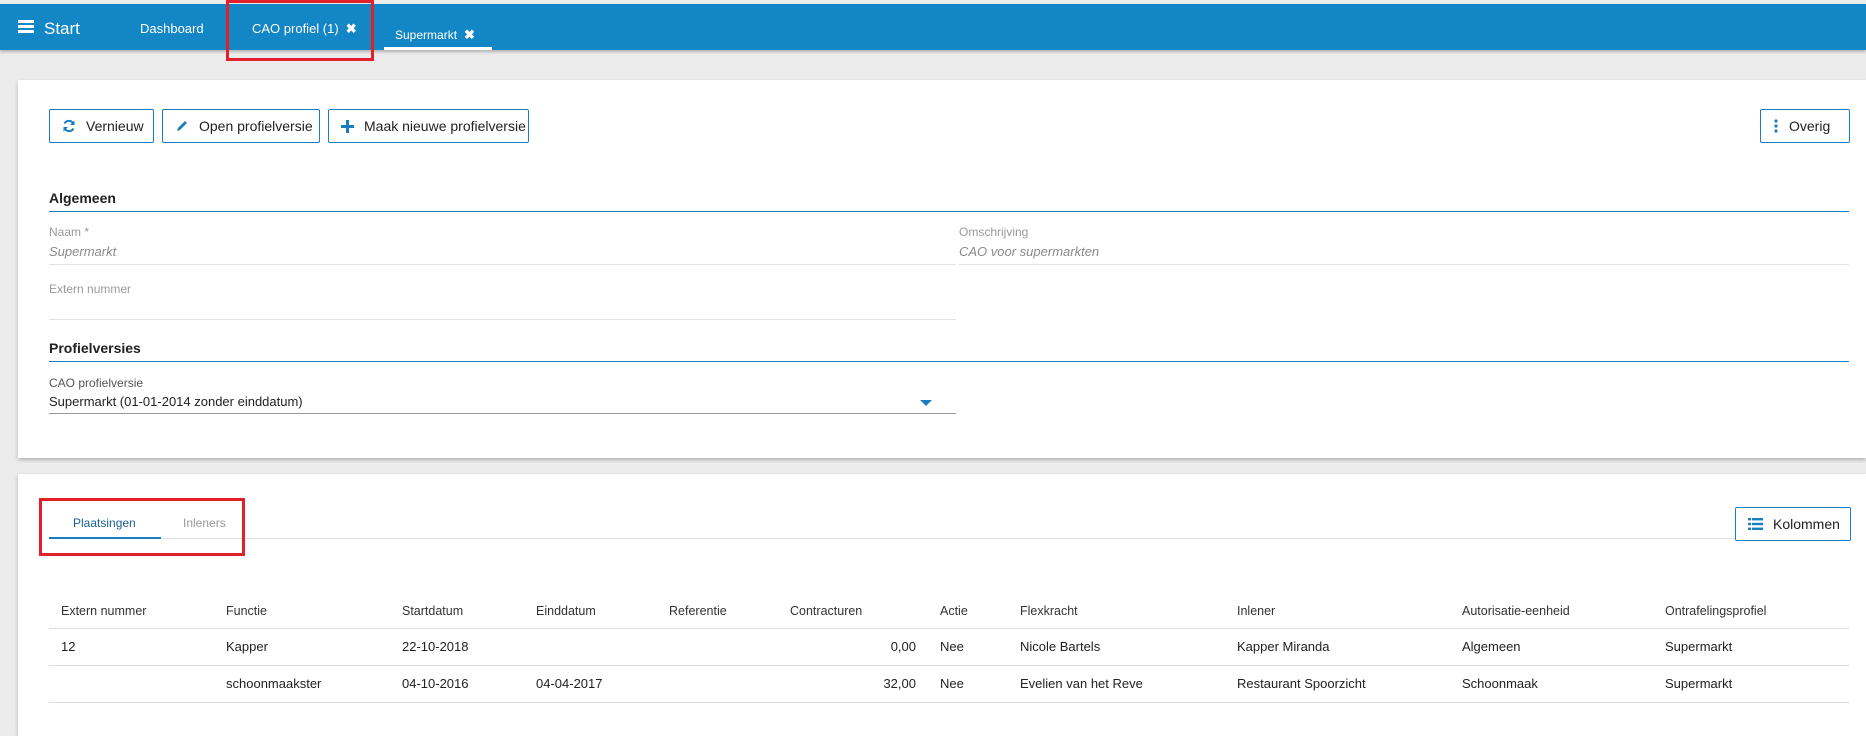 The height and width of the screenshot is (736, 1866). I want to click on pencil-icon, so click(182, 126).